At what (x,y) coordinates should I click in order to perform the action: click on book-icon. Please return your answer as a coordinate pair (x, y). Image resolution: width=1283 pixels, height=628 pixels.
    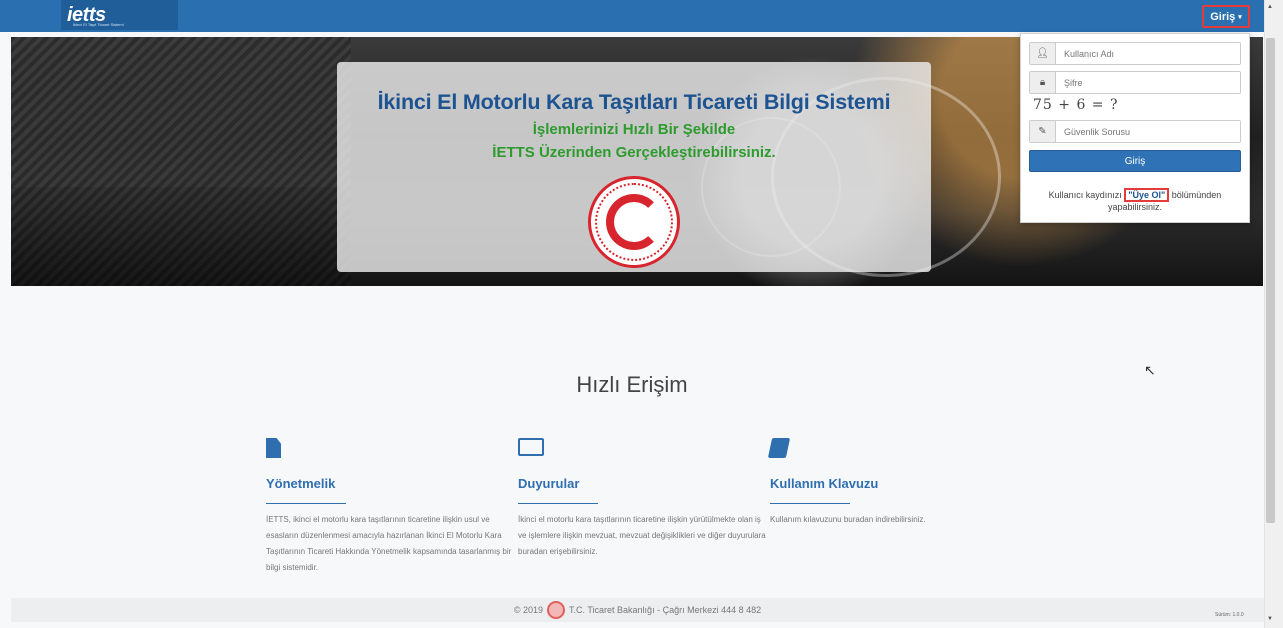
    Looking at the image, I should click on (888, 451).